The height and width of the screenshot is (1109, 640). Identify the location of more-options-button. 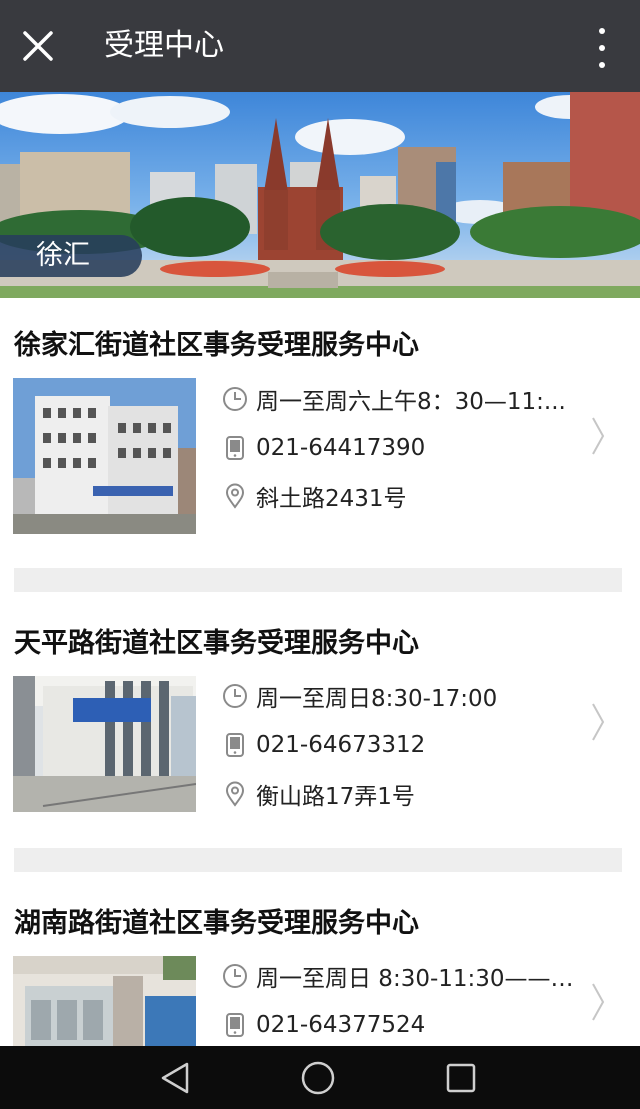
(602, 48).